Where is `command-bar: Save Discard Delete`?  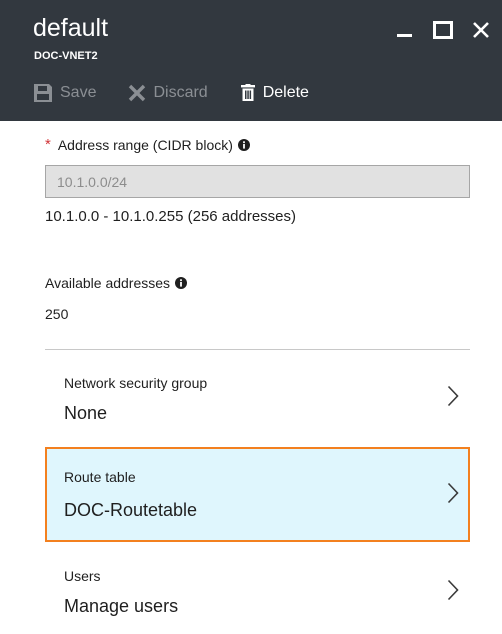
command-bar: Save Discard Delete is located at coordinates (187, 93).